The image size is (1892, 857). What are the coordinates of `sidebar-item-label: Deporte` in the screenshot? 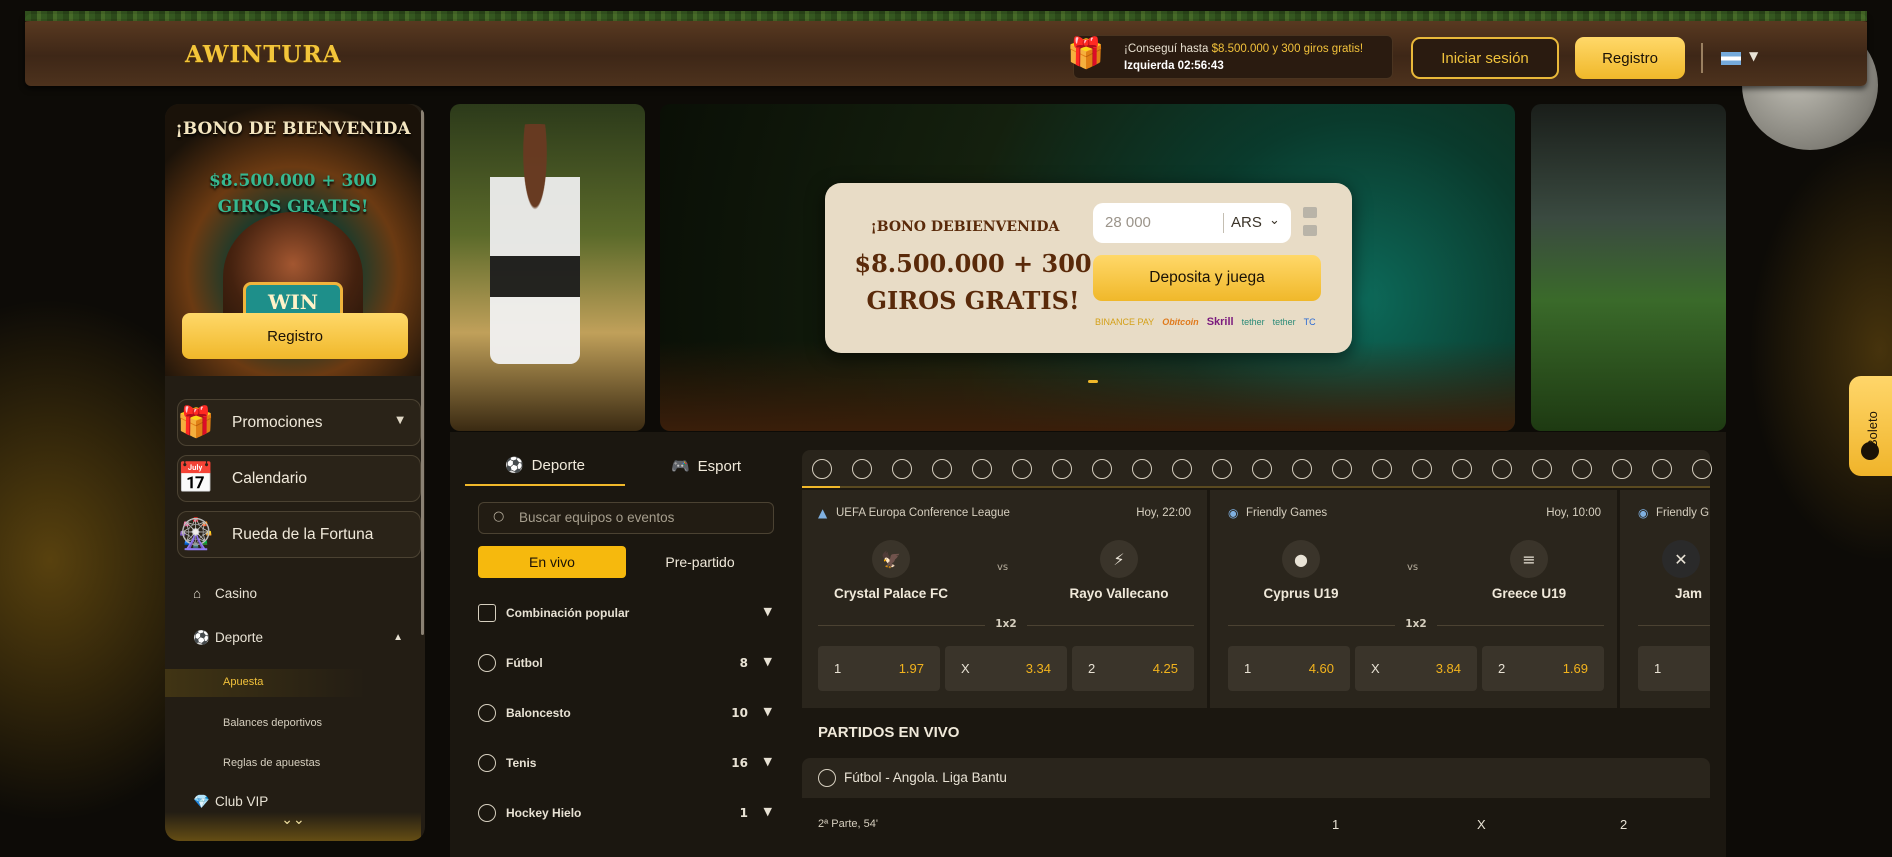 It's located at (239, 637).